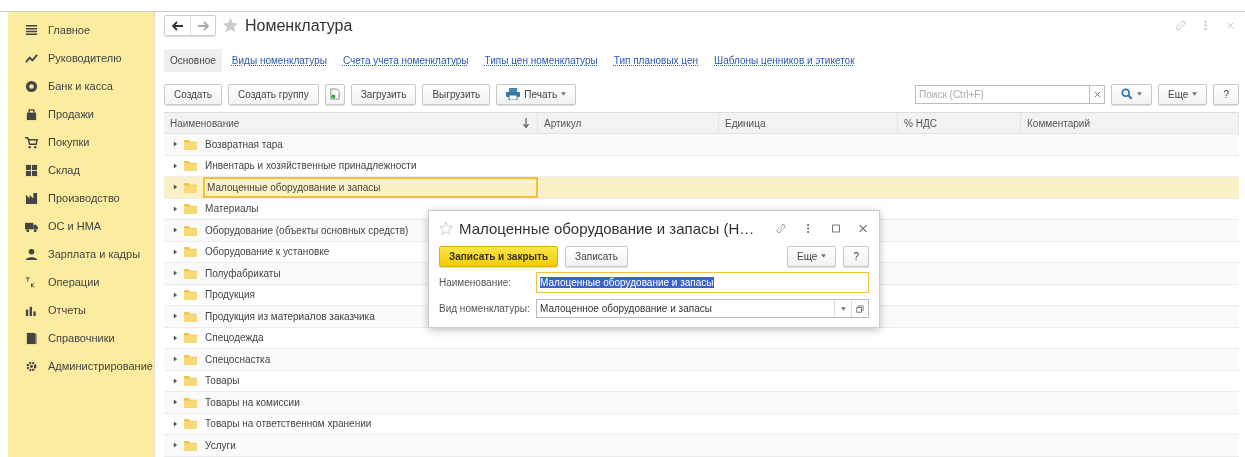  I want to click on save-close-button: Записать и закрыть, so click(499, 256).